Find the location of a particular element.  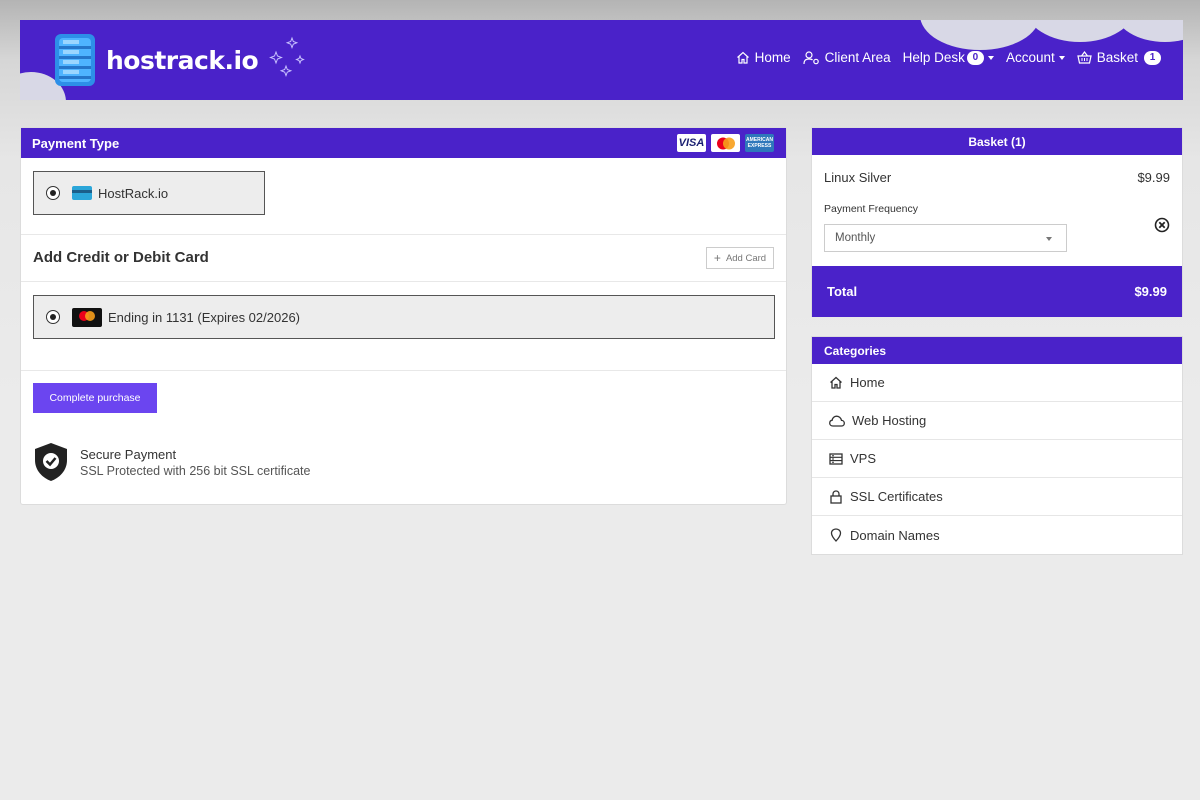

remove-item-button is located at coordinates (1162, 227).